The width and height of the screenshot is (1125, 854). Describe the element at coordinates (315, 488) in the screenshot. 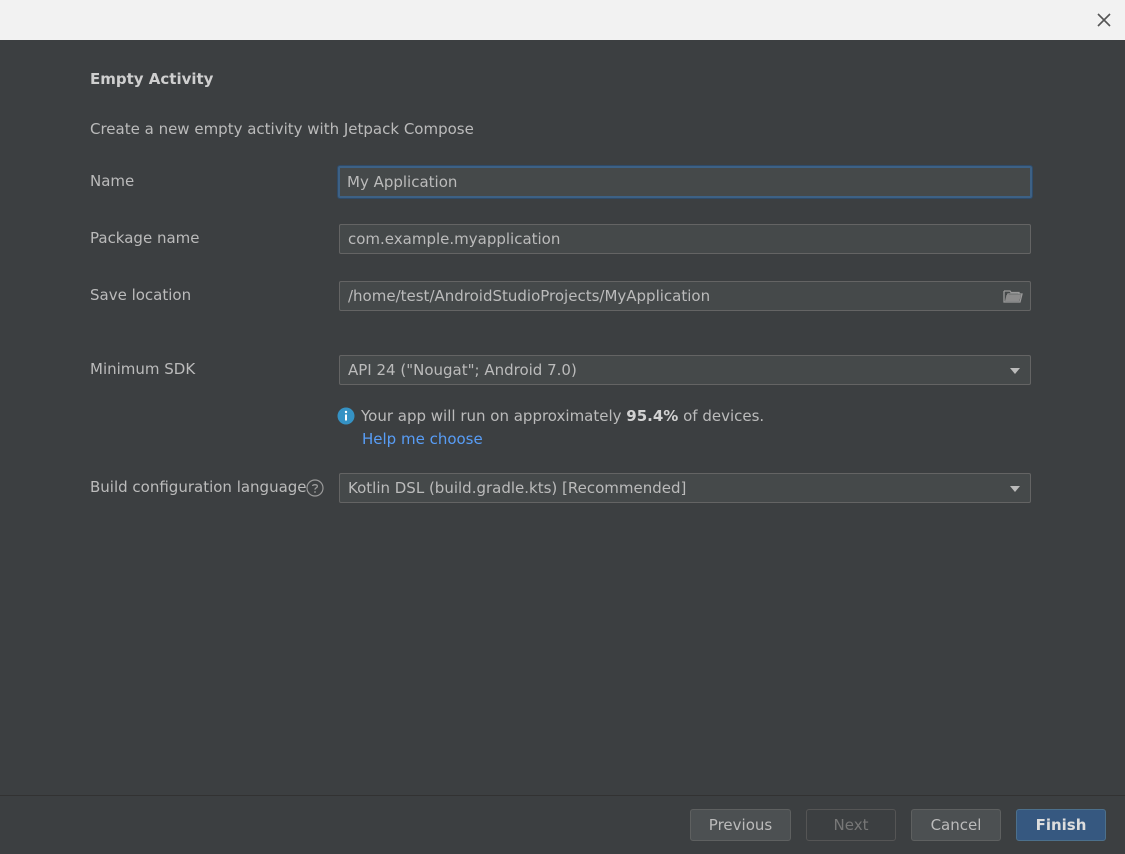

I see `question-mark-icon` at that location.